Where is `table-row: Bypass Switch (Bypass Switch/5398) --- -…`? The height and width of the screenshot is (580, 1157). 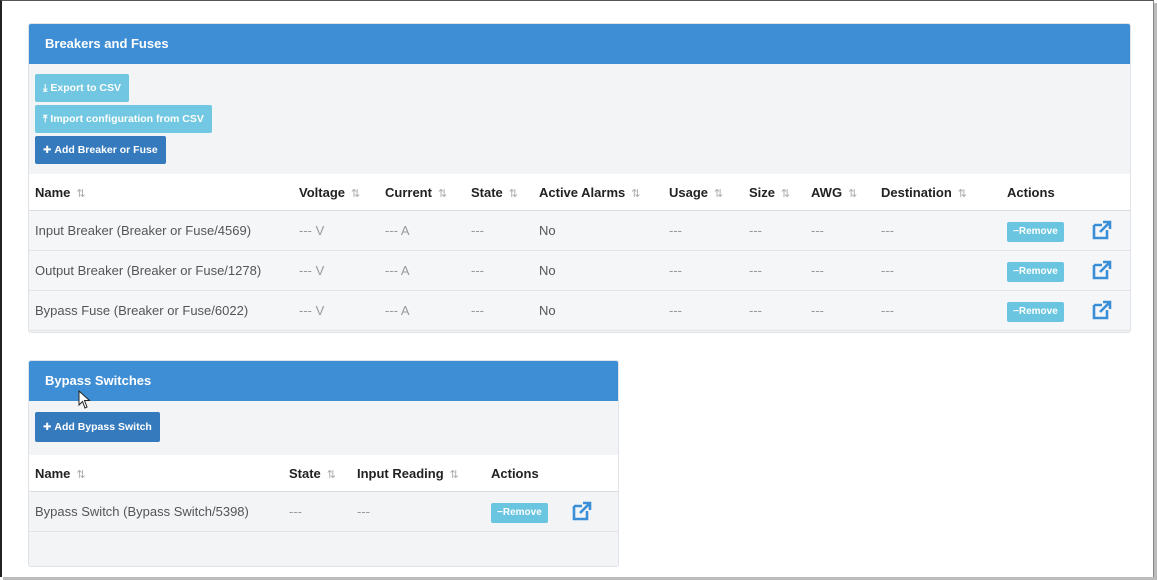 table-row: Bypass Switch (Bypass Switch/5398) --- -… is located at coordinates (323, 511).